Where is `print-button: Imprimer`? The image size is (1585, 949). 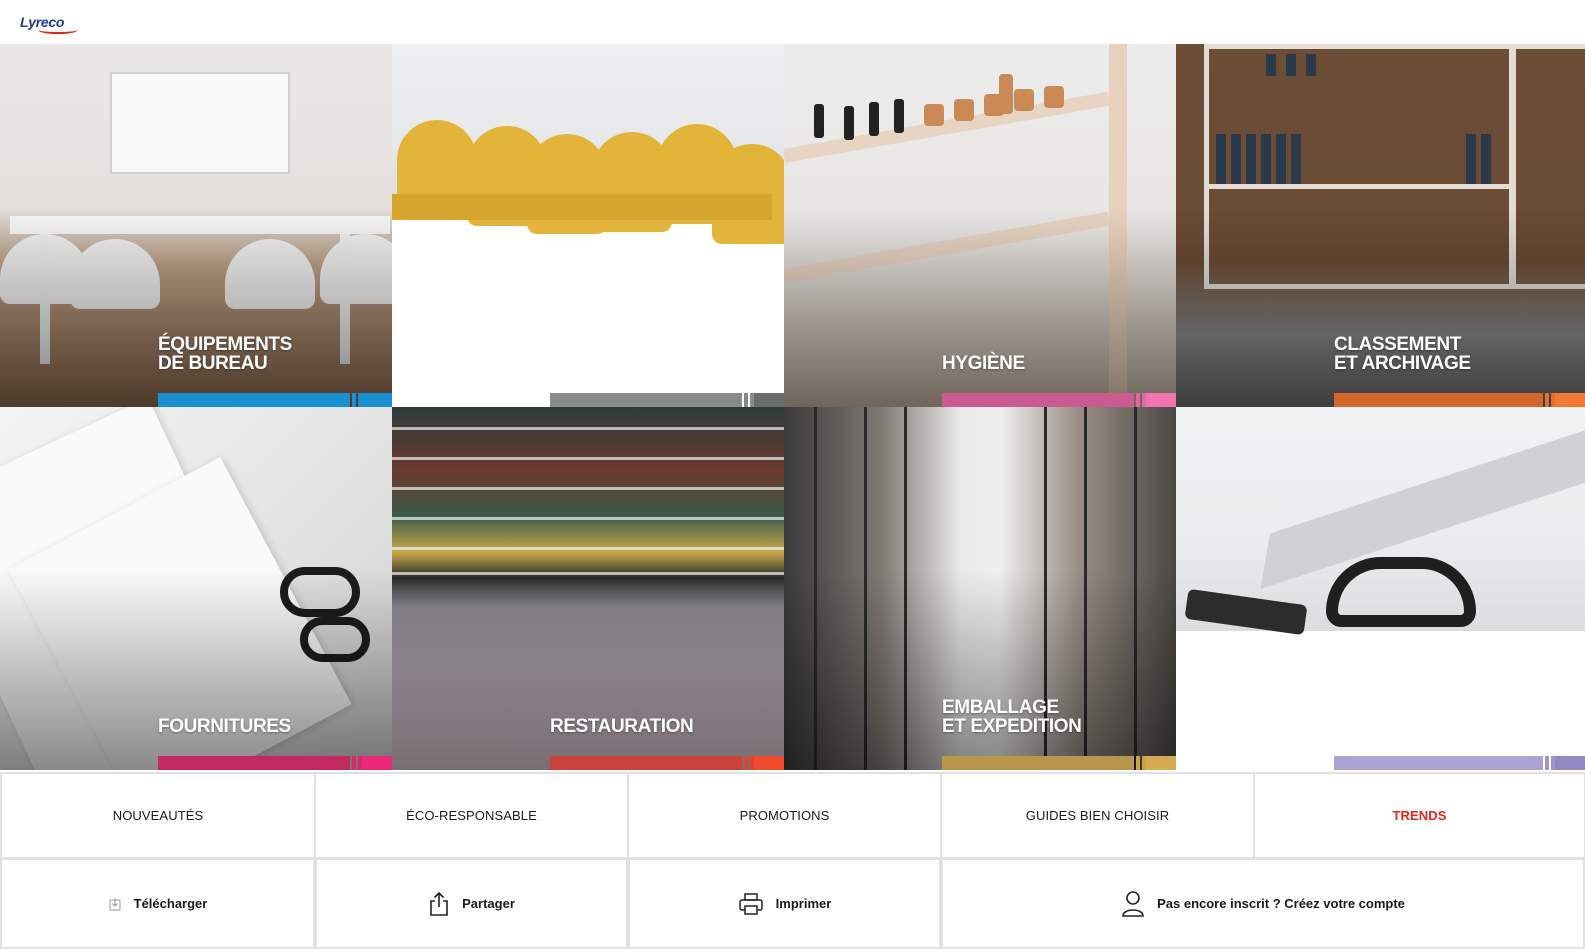
print-button: Imprimer is located at coordinates (784, 904).